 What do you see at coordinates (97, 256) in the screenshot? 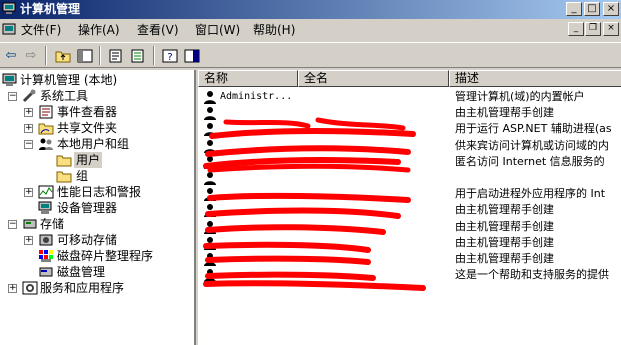
I see `tree-item-disk-defragmenter: 磁盘碎片整理程序` at bounding box center [97, 256].